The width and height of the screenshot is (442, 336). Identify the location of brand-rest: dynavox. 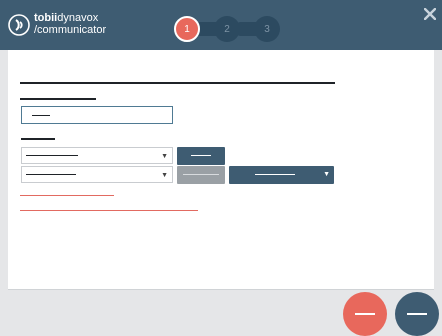
(78, 18).